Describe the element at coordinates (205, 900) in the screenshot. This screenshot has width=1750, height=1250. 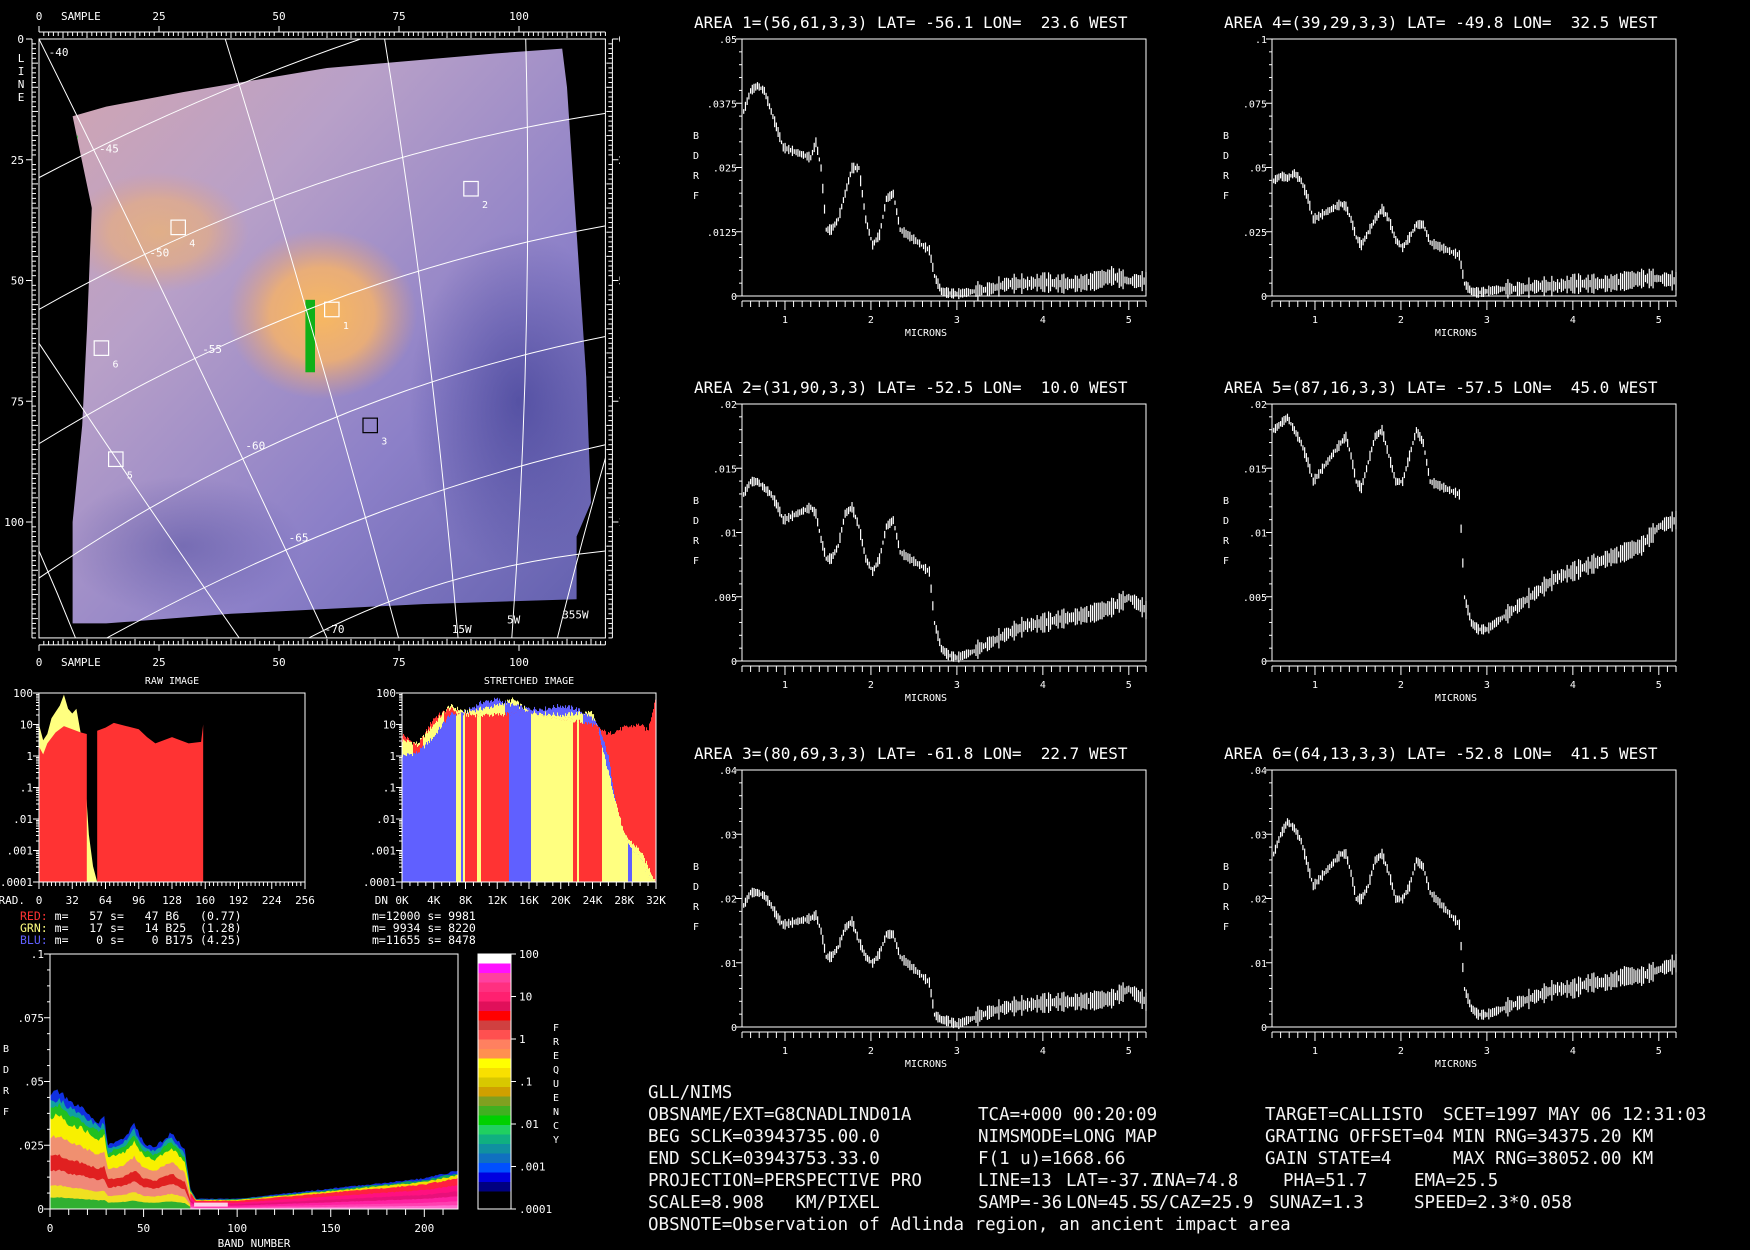
I see `x-tick-label: 160` at that location.